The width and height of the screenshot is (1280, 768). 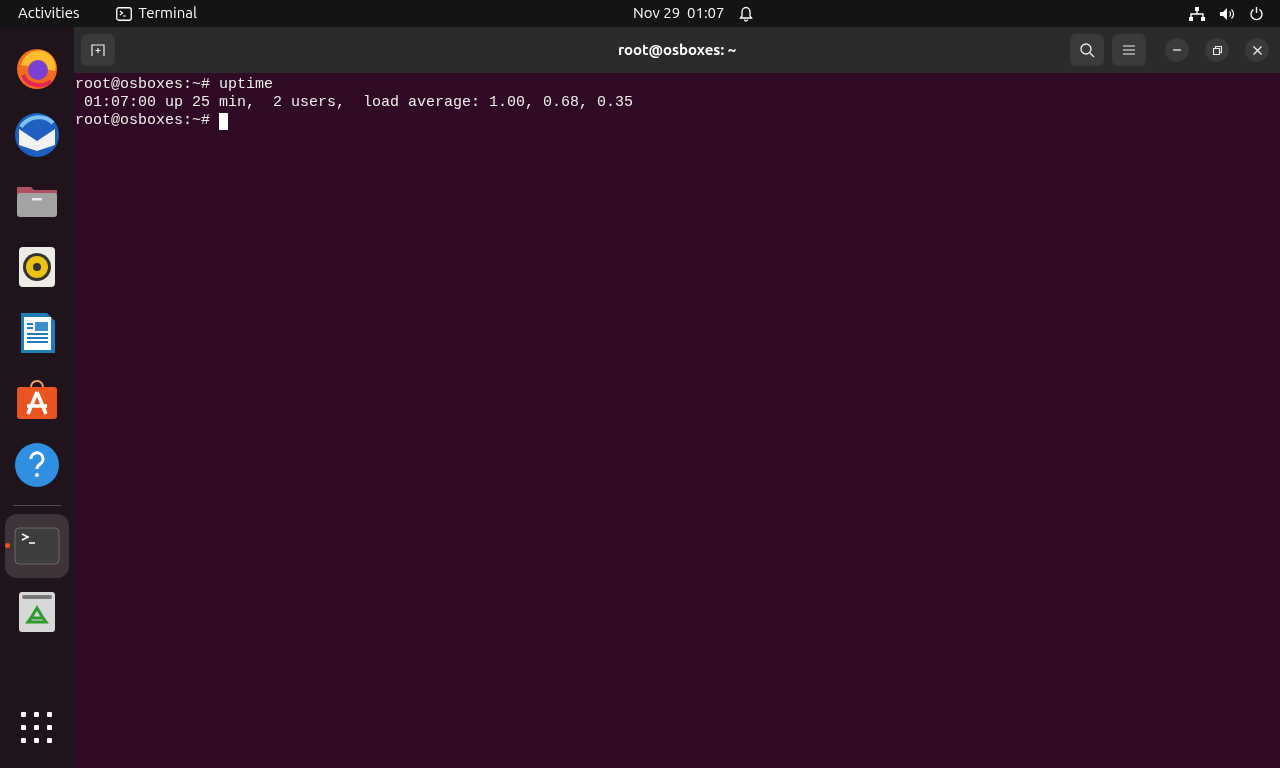 What do you see at coordinates (1227, 13) in the screenshot?
I see `volume-icon` at bounding box center [1227, 13].